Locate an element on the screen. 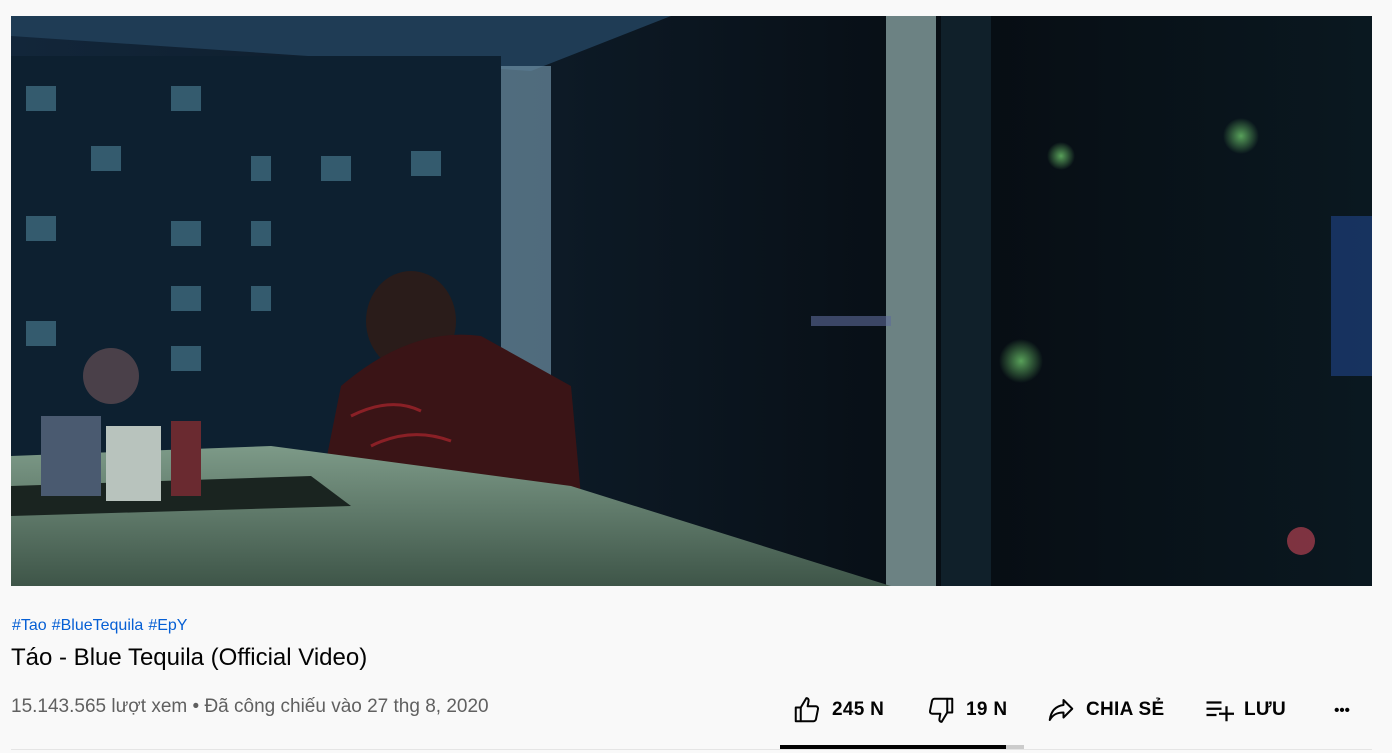 The height and width of the screenshot is (753, 1392). divider is located at coordinates (691, 749).